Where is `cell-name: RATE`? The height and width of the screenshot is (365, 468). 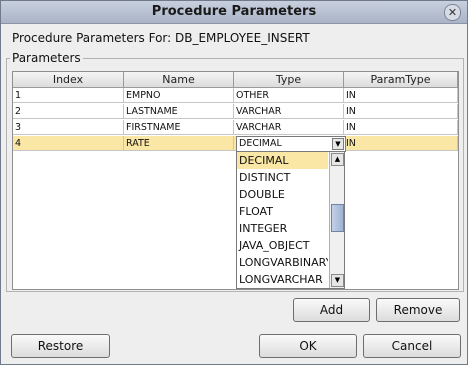
cell-name: RATE is located at coordinates (179, 143).